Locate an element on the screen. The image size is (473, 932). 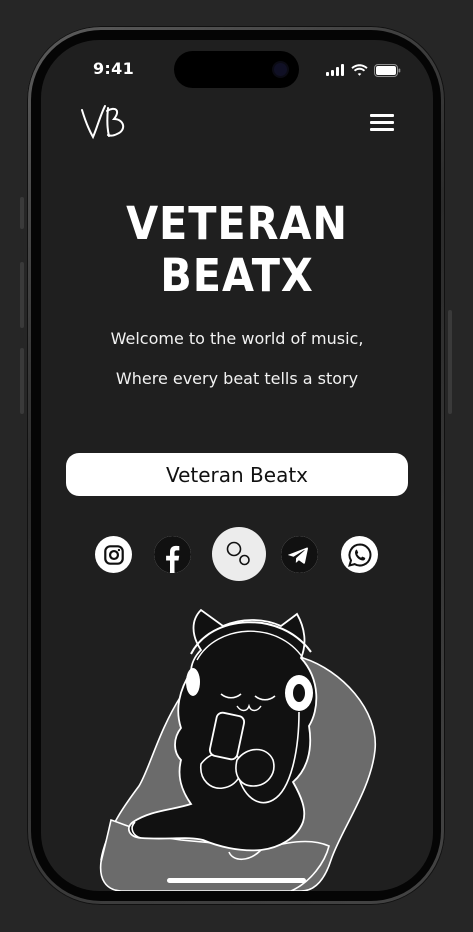
veteran-beatx-button: Veteran Beatx is located at coordinates (237, 474).